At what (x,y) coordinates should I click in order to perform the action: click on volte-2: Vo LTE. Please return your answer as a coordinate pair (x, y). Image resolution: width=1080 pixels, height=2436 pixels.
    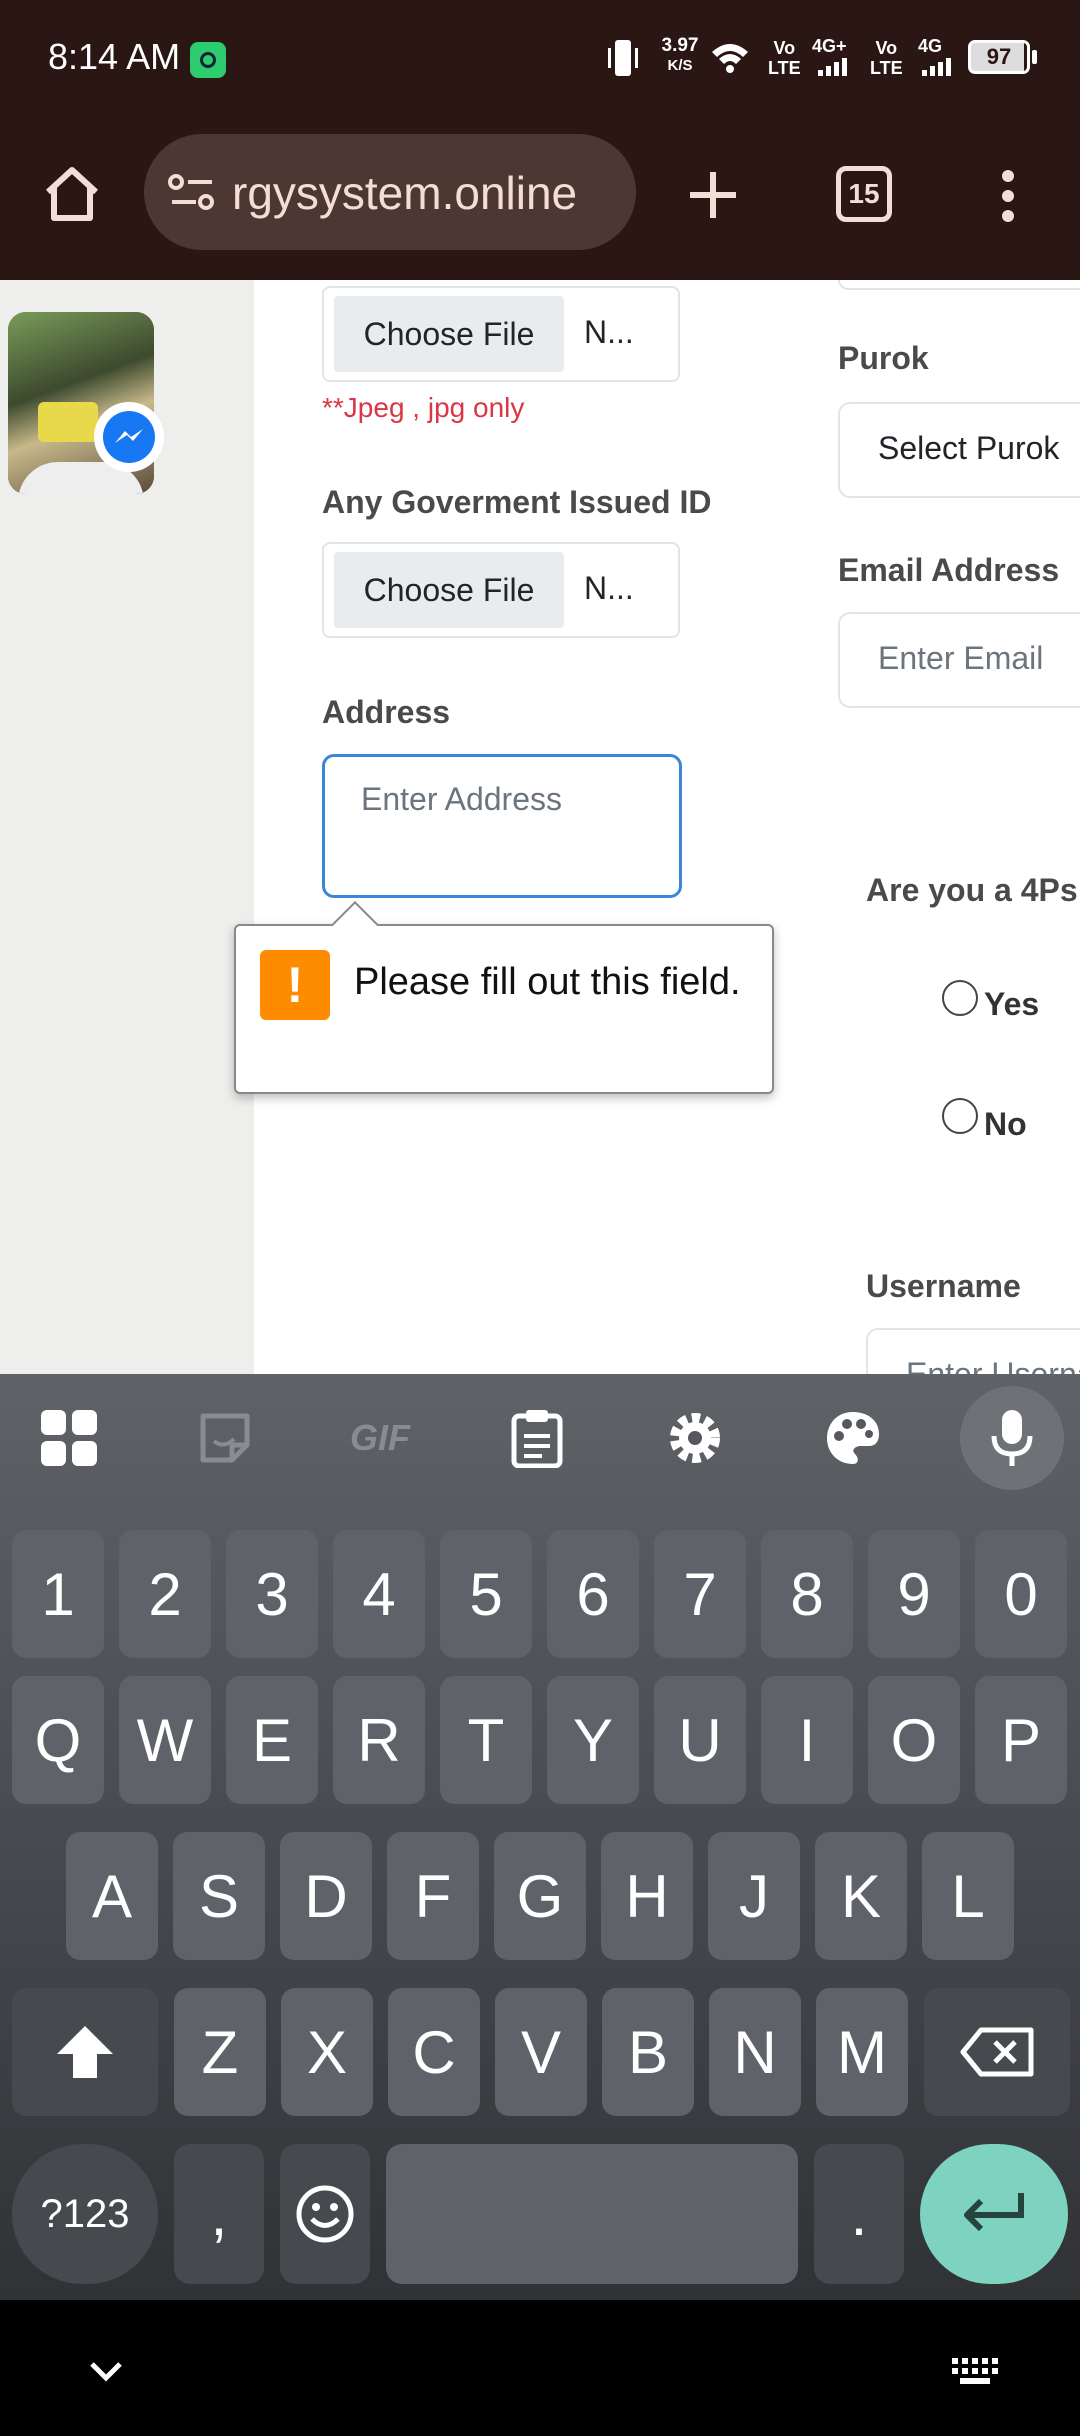
    Looking at the image, I should click on (886, 58).